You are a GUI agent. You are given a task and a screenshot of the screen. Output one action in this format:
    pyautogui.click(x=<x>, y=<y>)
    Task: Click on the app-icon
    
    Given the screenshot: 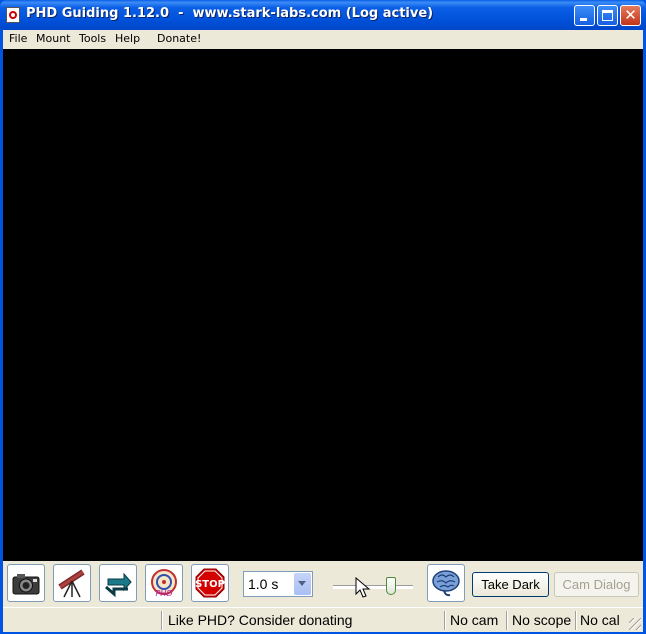 What is the action you would take?
    pyautogui.click(x=13, y=15)
    